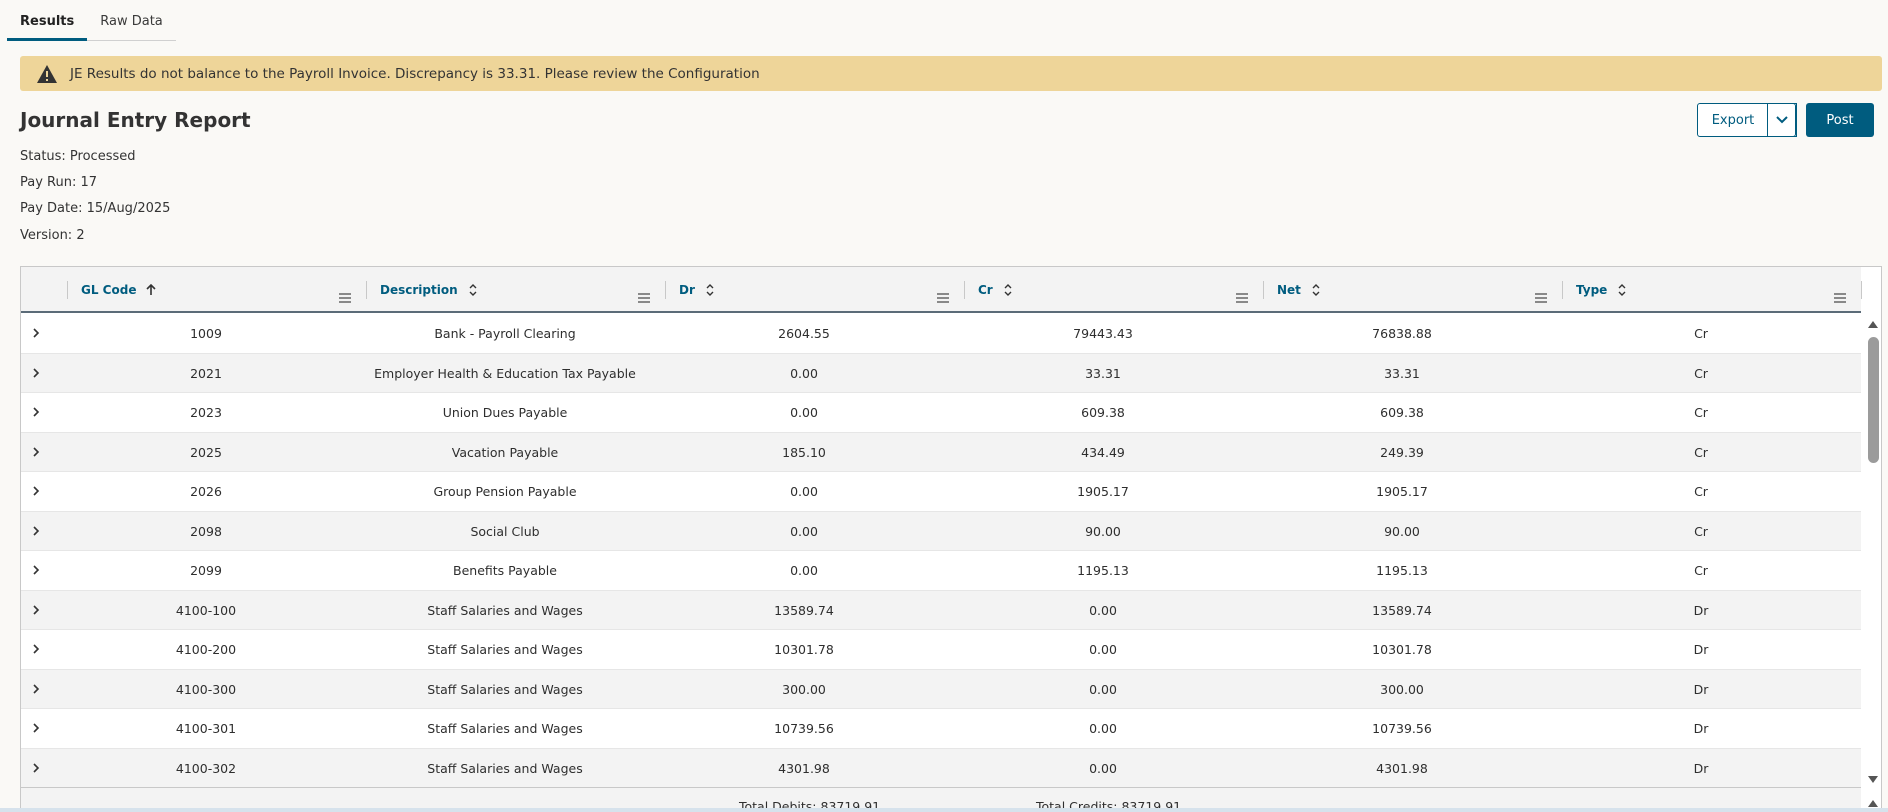 The height and width of the screenshot is (812, 1888). What do you see at coordinates (95, 208) in the screenshot?
I see `report-pay-date: Pay Date: 15/Aug/2025` at bounding box center [95, 208].